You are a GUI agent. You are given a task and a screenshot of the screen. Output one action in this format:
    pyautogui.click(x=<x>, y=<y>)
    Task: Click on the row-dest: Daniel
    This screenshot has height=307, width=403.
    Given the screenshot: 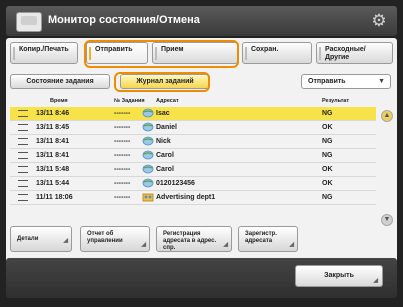 What is the action you would take?
    pyautogui.click(x=167, y=127)
    